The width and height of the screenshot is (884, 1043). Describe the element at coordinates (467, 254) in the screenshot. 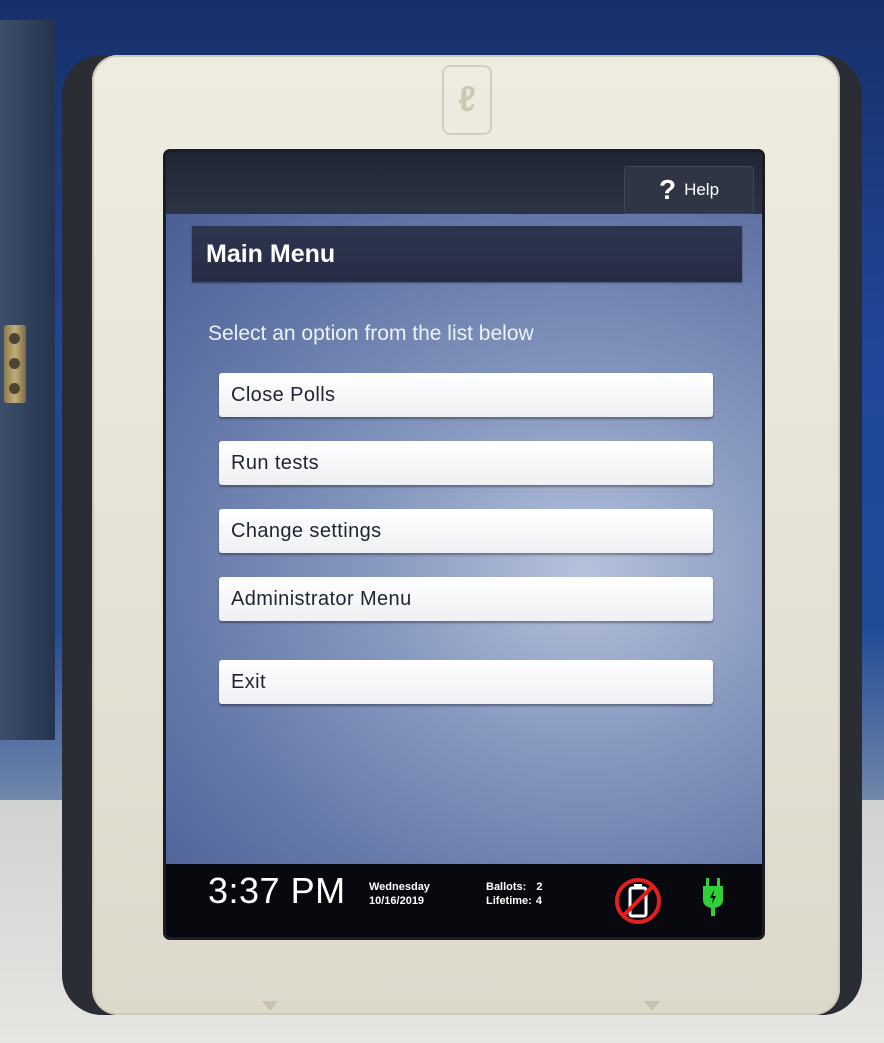

I see `title-bar: Main Menu` at that location.